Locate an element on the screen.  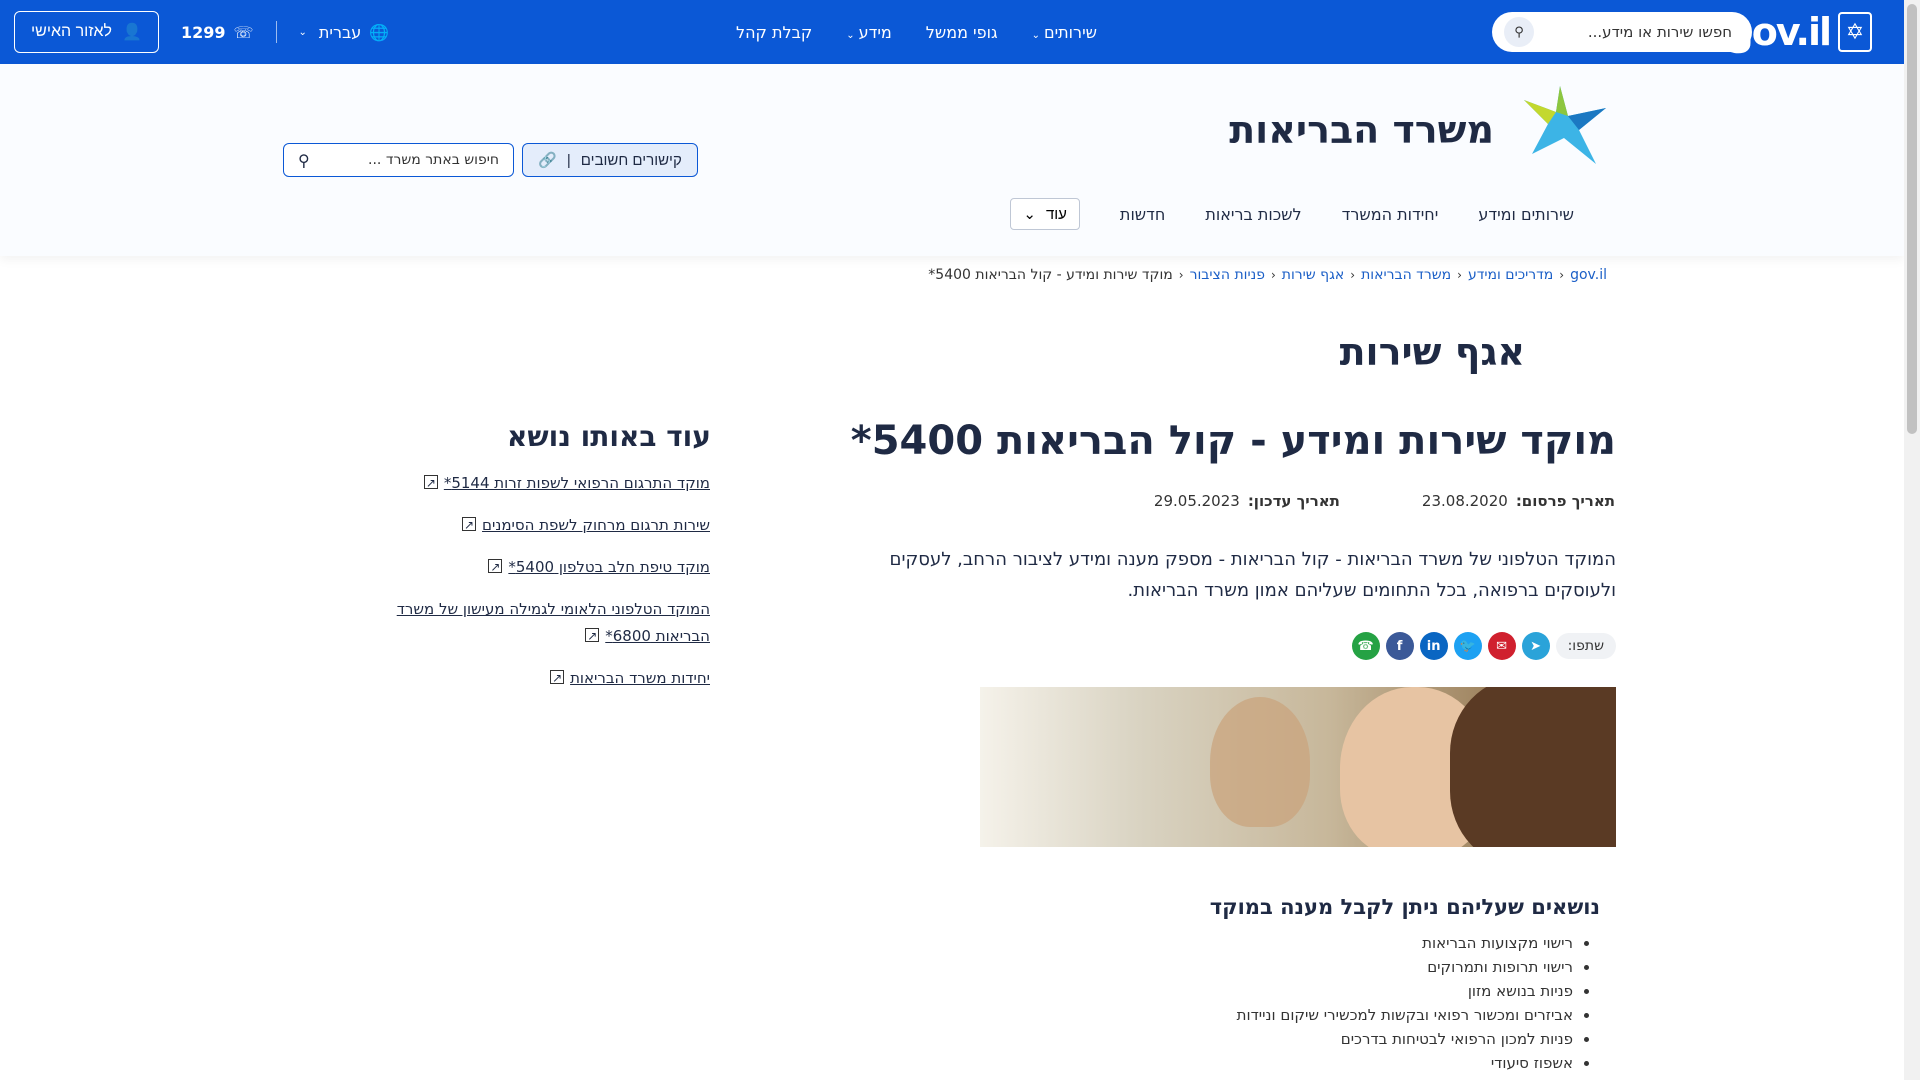
site-search: ⚲ is located at coordinates (398, 160).